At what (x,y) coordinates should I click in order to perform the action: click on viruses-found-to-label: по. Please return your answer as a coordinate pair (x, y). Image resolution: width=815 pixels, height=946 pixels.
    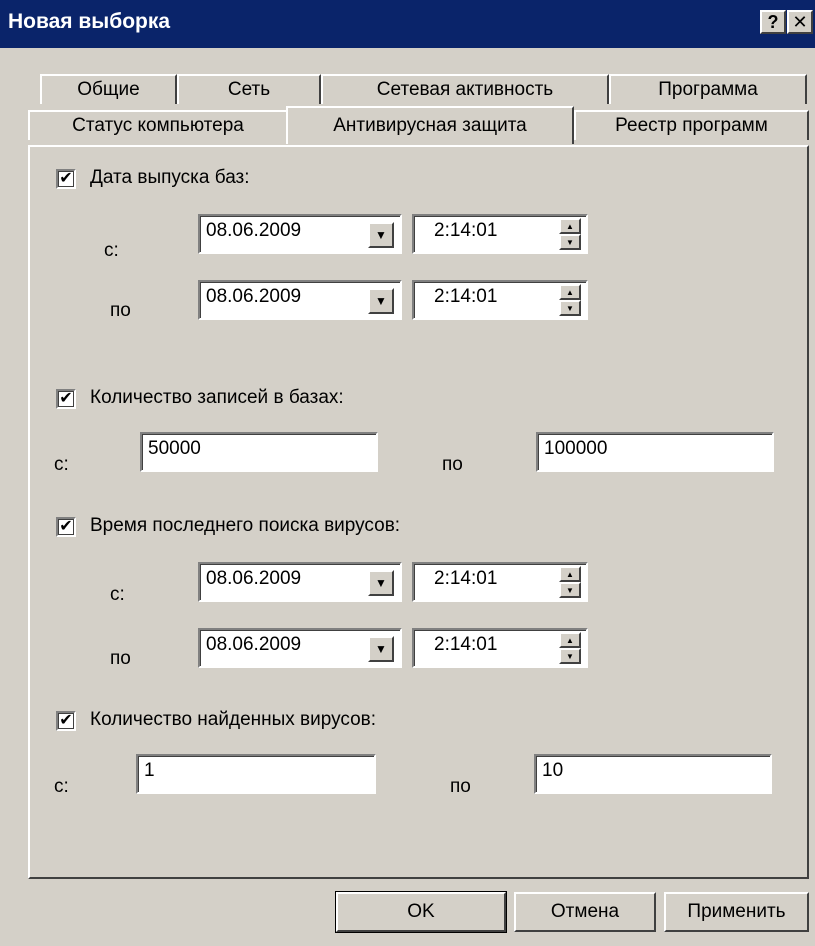
    Looking at the image, I should click on (460, 786).